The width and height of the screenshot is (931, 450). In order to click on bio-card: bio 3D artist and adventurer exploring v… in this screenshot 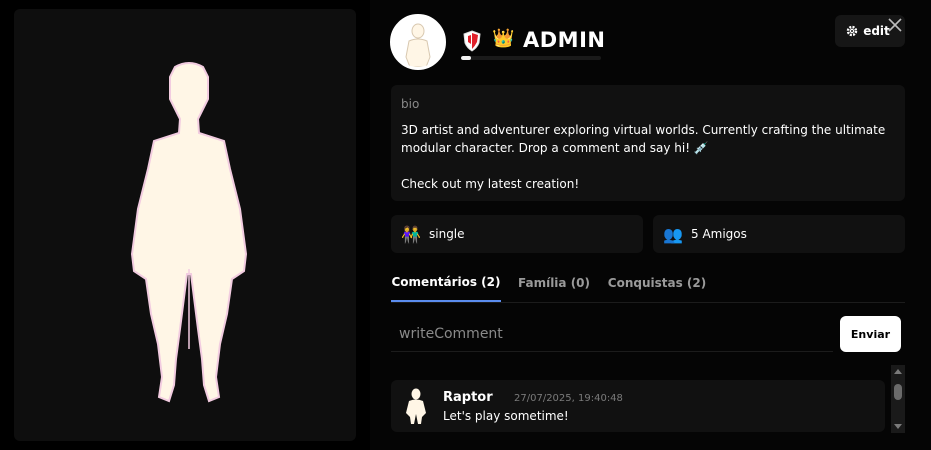, I will do `click(648, 143)`.